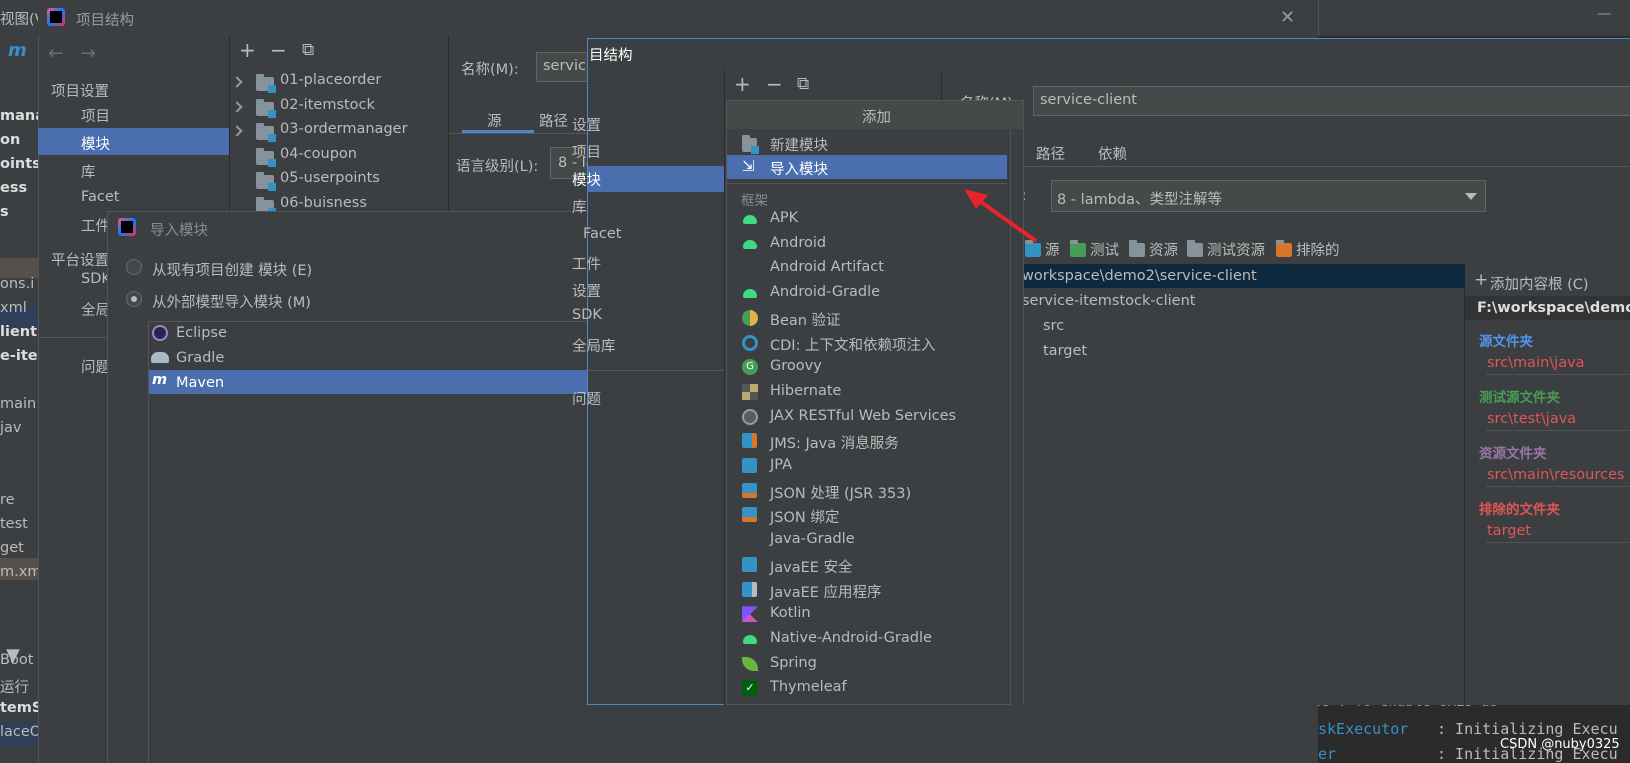 The height and width of the screenshot is (763, 1630). Describe the element at coordinates (1527, 729) in the screenshot. I see `console-msg-1: : Initializing Execu` at that location.